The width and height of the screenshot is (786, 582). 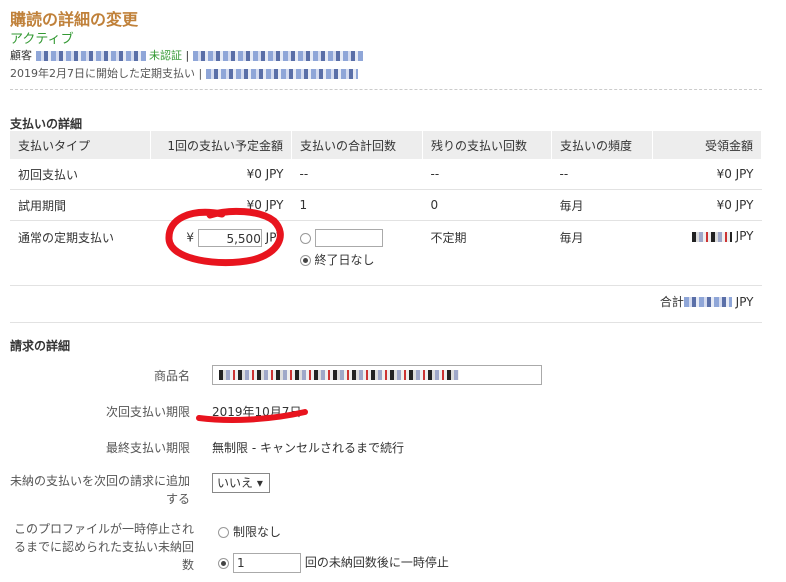 I want to click on billing-section-title: 請求の詳細, so click(x=40, y=346).